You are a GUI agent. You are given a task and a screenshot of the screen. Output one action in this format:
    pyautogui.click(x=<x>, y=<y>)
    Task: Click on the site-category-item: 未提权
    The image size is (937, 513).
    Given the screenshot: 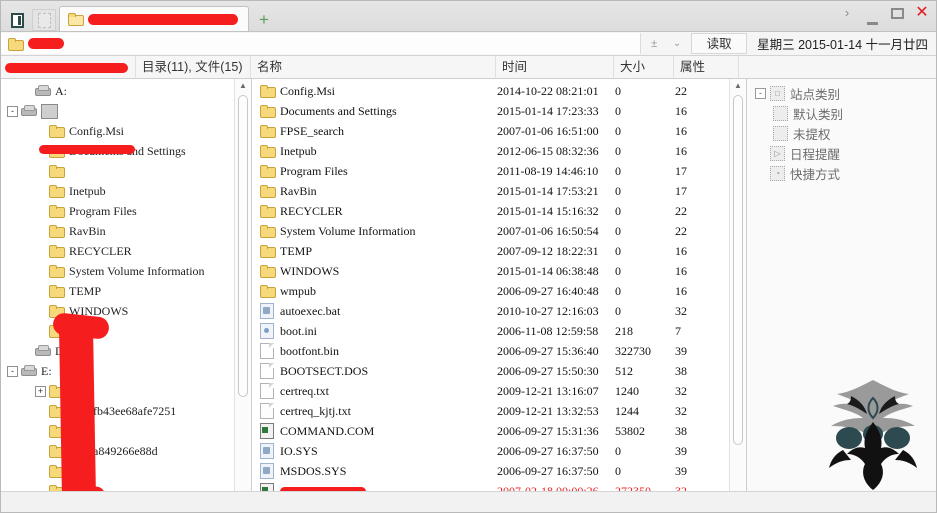 What is the action you would take?
    pyautogui.click(x=844, y=133)
    